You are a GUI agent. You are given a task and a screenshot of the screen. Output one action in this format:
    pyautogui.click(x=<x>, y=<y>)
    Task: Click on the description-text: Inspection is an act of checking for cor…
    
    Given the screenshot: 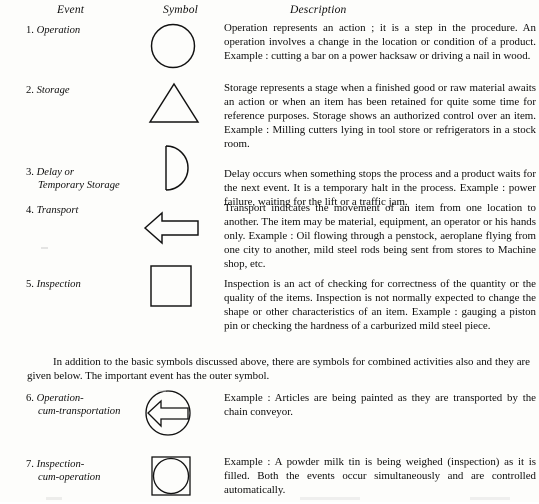 What is the action you would take?
    pyautogui.click(x=380, y=305)
    